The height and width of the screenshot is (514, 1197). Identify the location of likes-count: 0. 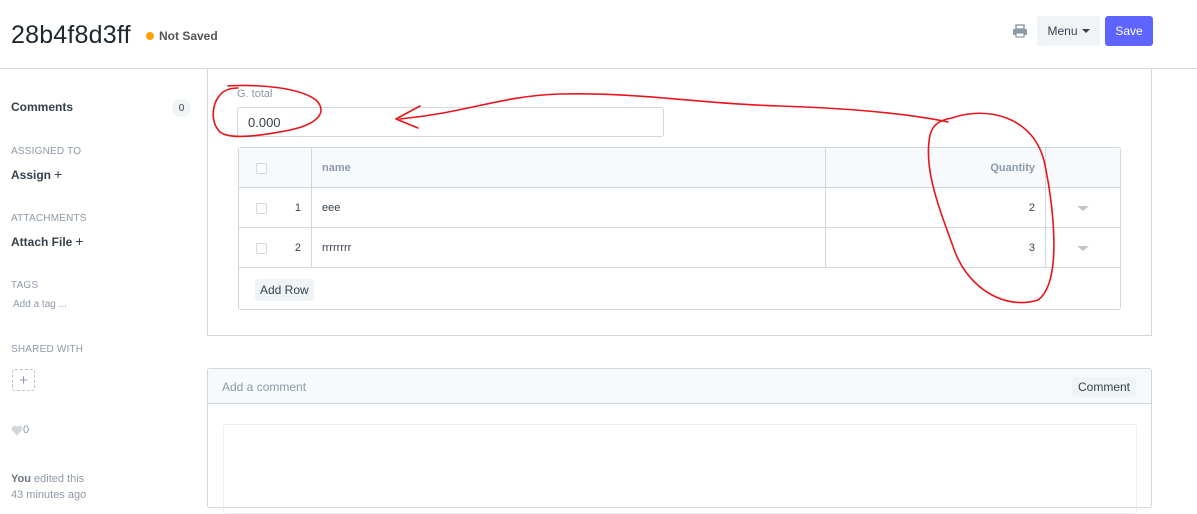
(26, 430).